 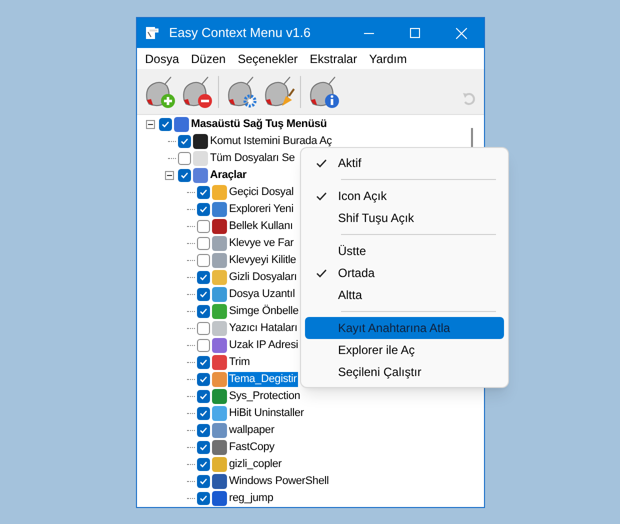 I want to click on tree-item: Bellek Kullanı, so click(x=261, y=226).